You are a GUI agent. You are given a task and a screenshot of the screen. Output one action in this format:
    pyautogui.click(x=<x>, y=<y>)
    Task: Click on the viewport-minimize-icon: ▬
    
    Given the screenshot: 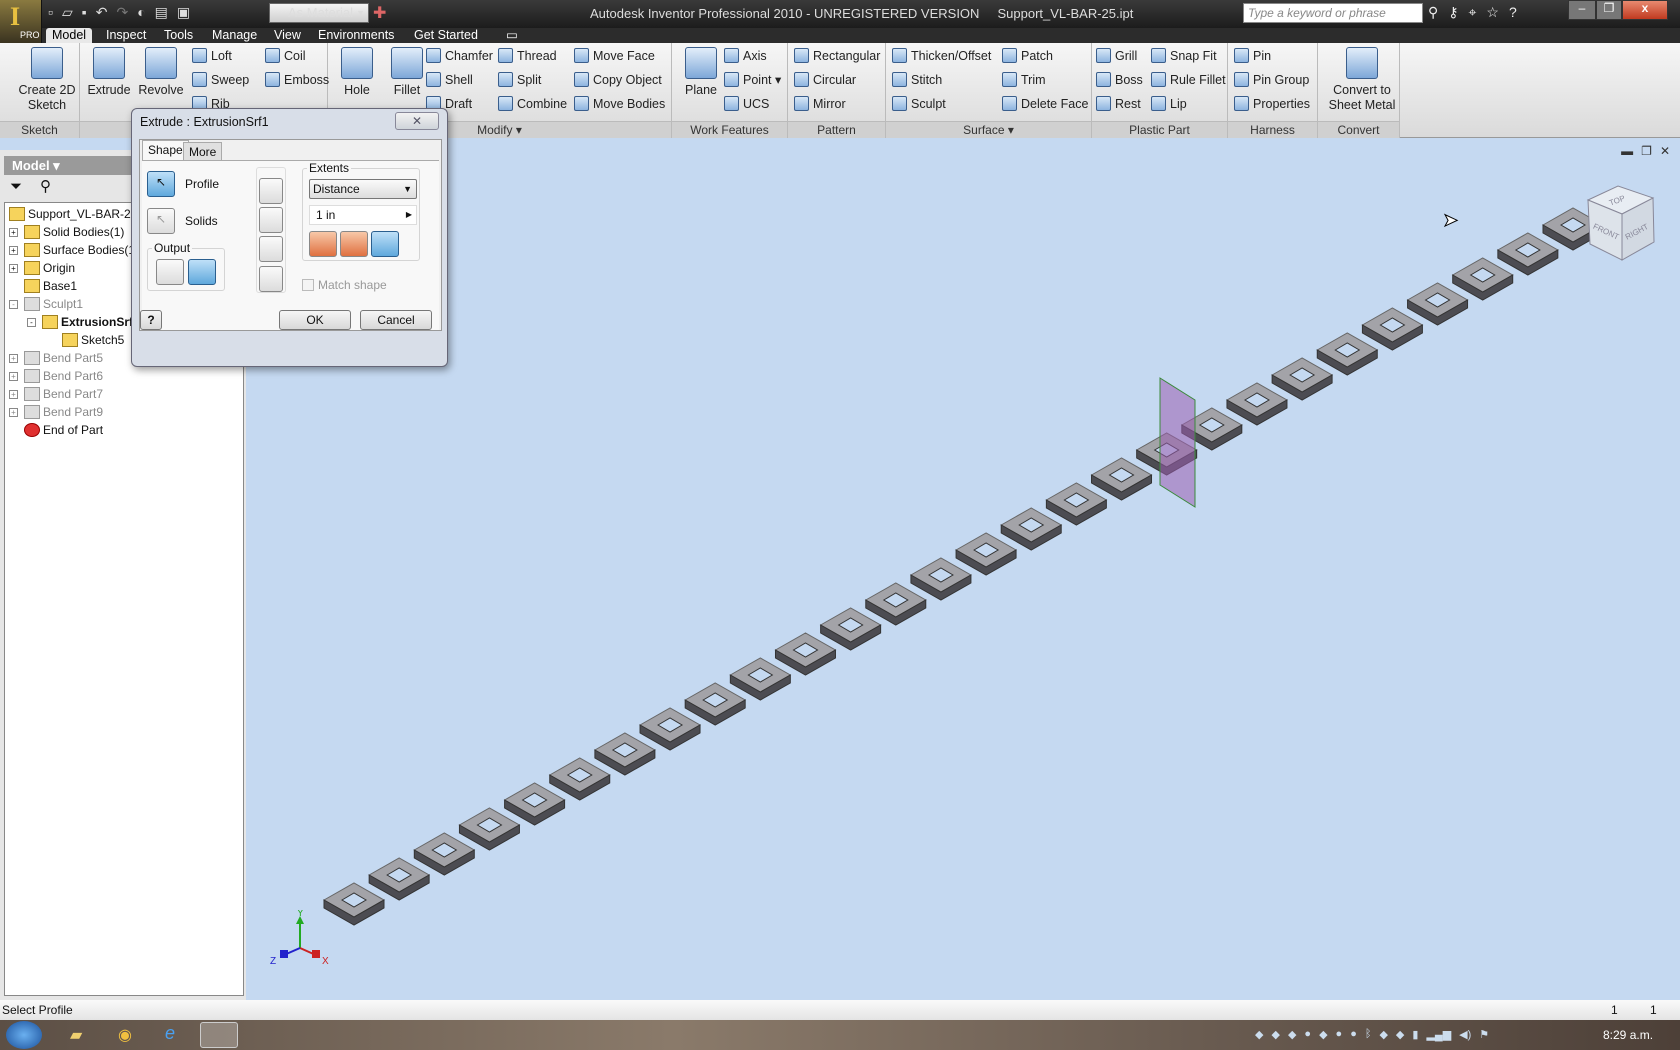 What is the action you would take?
    pyautogui.click(x=1627, y=151)
    